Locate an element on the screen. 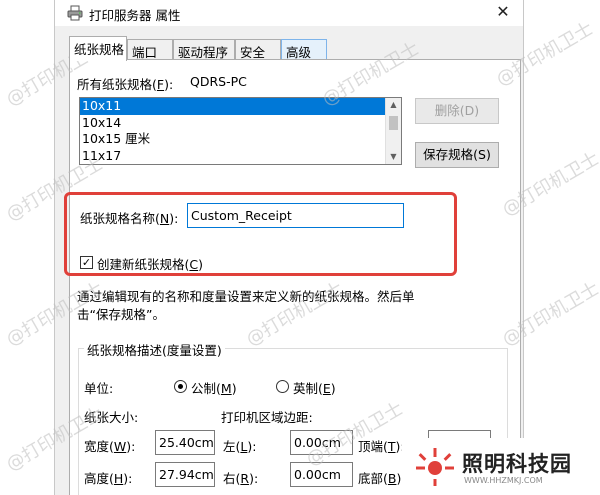  left-margin-input: 0.00cm is located at coordinates (321, 442).